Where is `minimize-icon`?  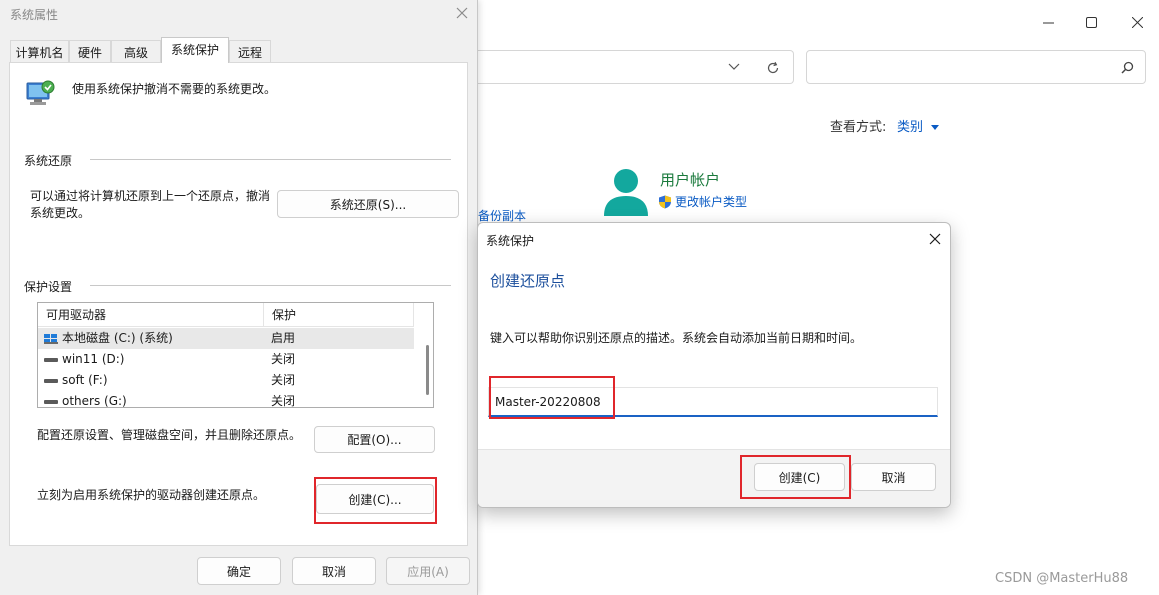 minimize-icon is located at coordinates (1048, 22).